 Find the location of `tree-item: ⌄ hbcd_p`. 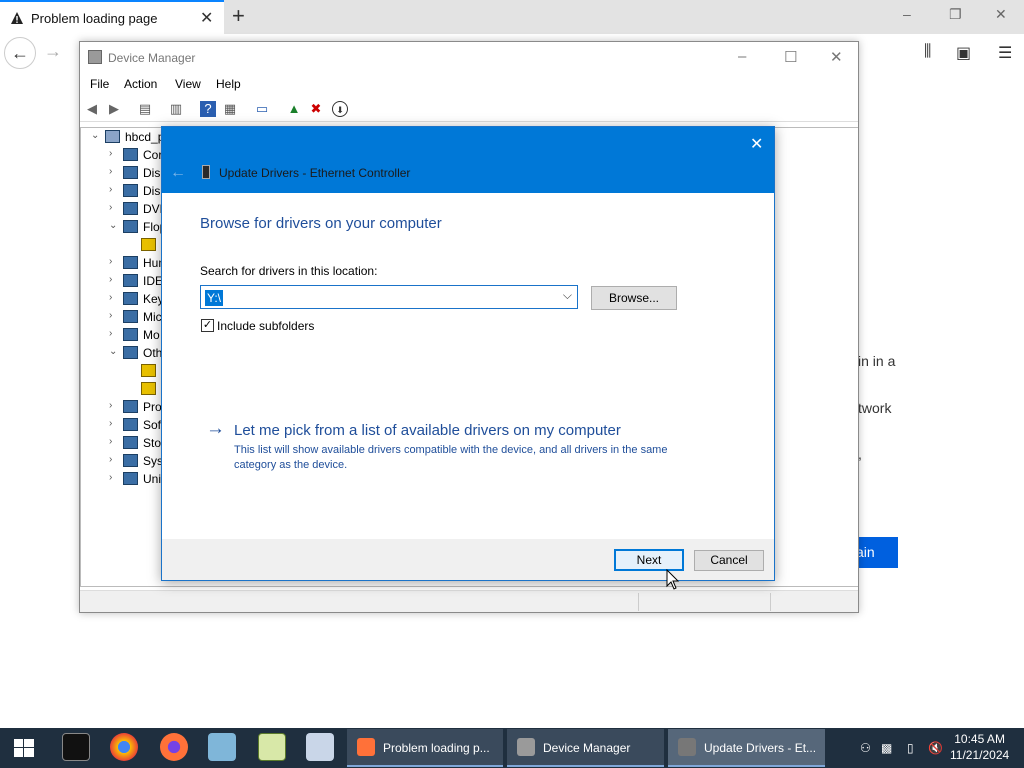

tree-item: ⌄ hbcd_p is located at coordinates (131, 138).